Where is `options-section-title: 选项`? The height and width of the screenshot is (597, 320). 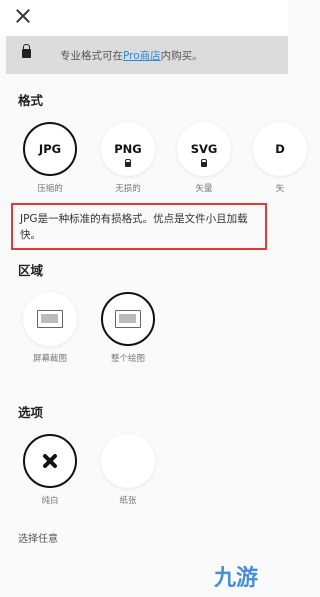 options-section-title: 选项 is located at coordinates (31, 412).